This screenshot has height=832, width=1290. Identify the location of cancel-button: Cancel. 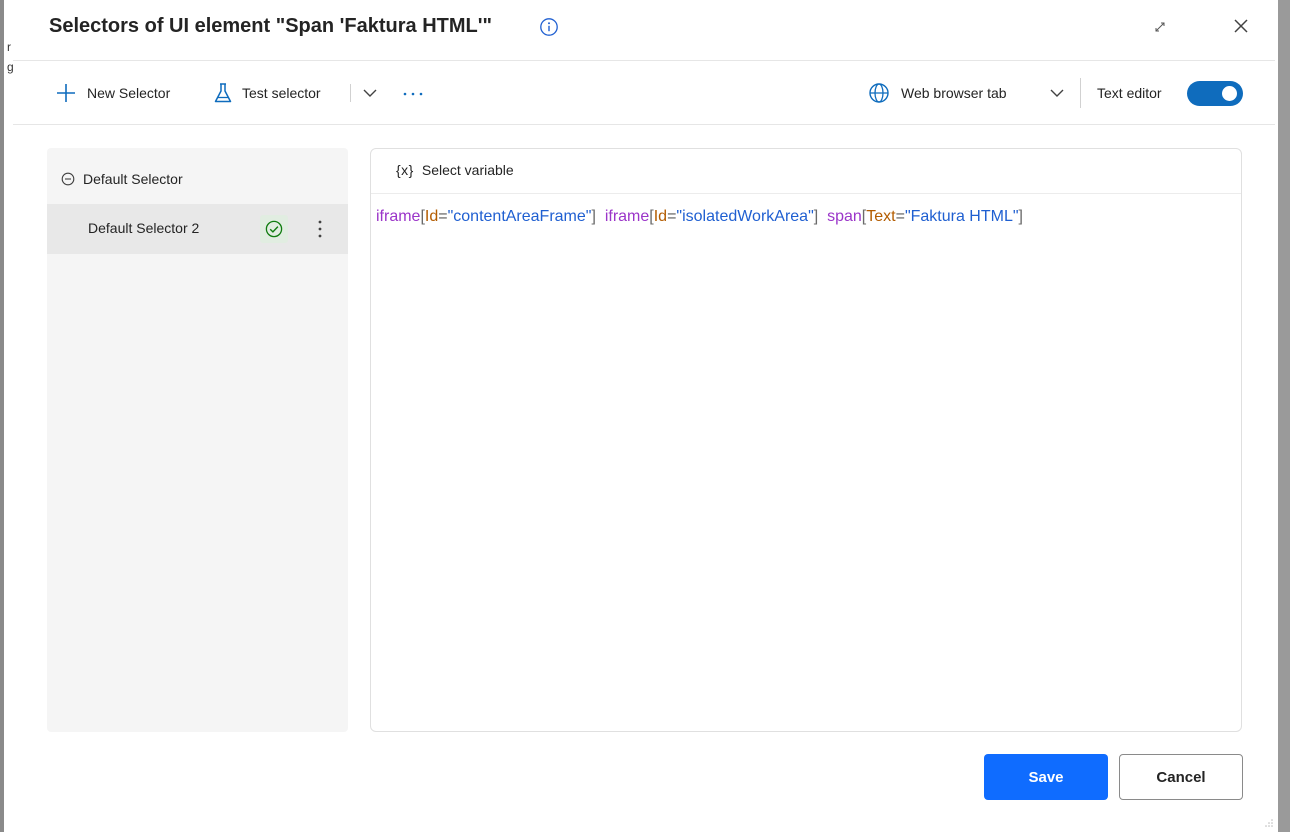
(1181, 777).